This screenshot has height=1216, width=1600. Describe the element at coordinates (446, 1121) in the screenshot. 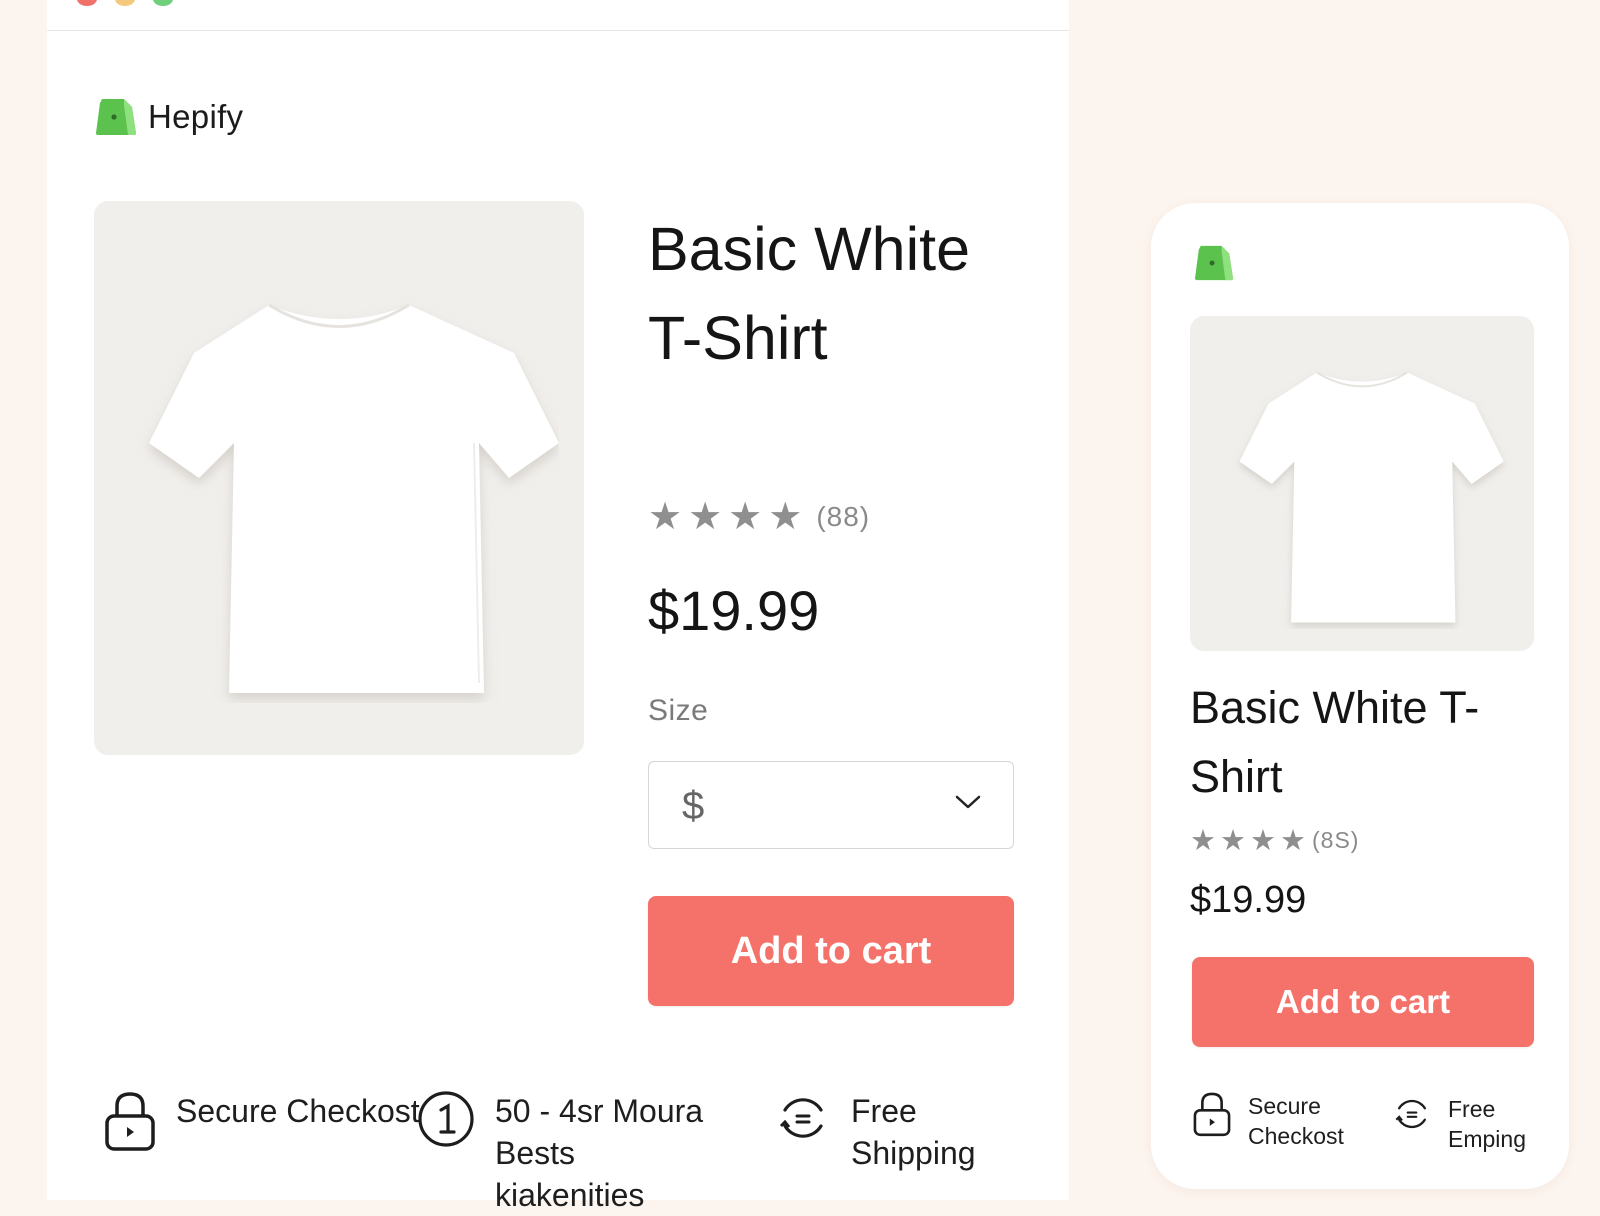

I see `number-one-circle-icon` at that location.